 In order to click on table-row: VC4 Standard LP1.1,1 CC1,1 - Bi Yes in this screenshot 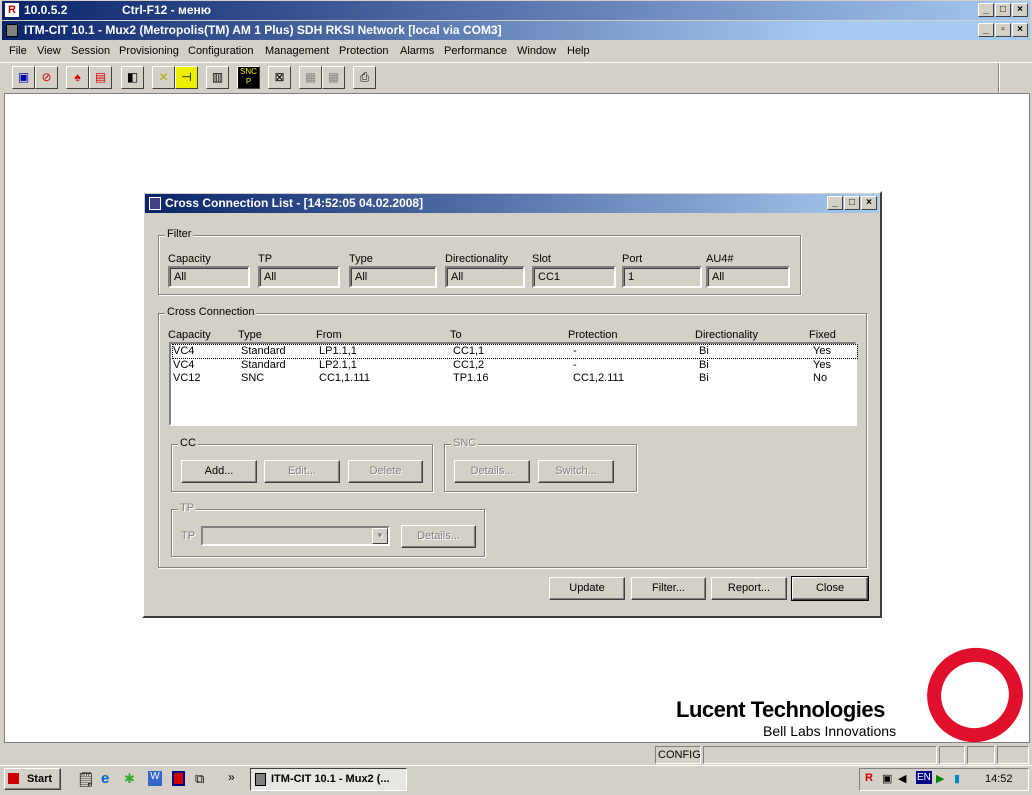, I will do `click(515, 351)`.